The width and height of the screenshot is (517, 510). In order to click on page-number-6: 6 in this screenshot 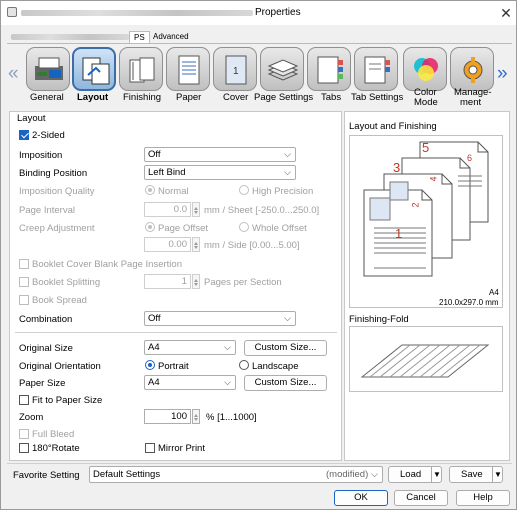, I will do `click(470, 158)`.